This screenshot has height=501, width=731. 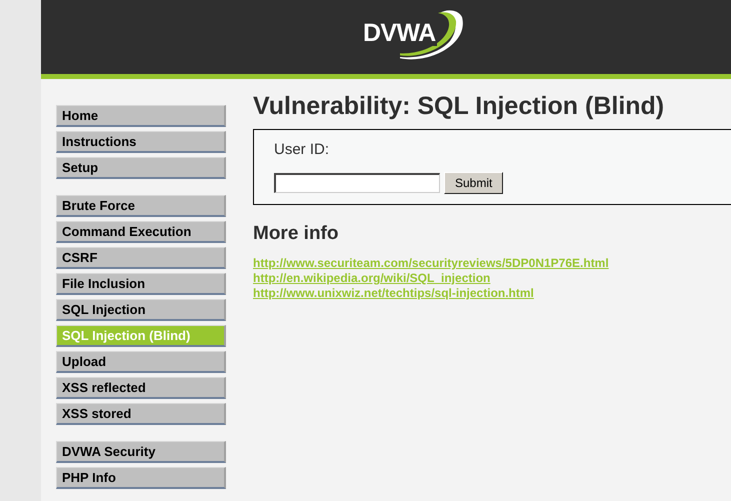 I want to click on section-heading: More info, so click(x=296, y=234).